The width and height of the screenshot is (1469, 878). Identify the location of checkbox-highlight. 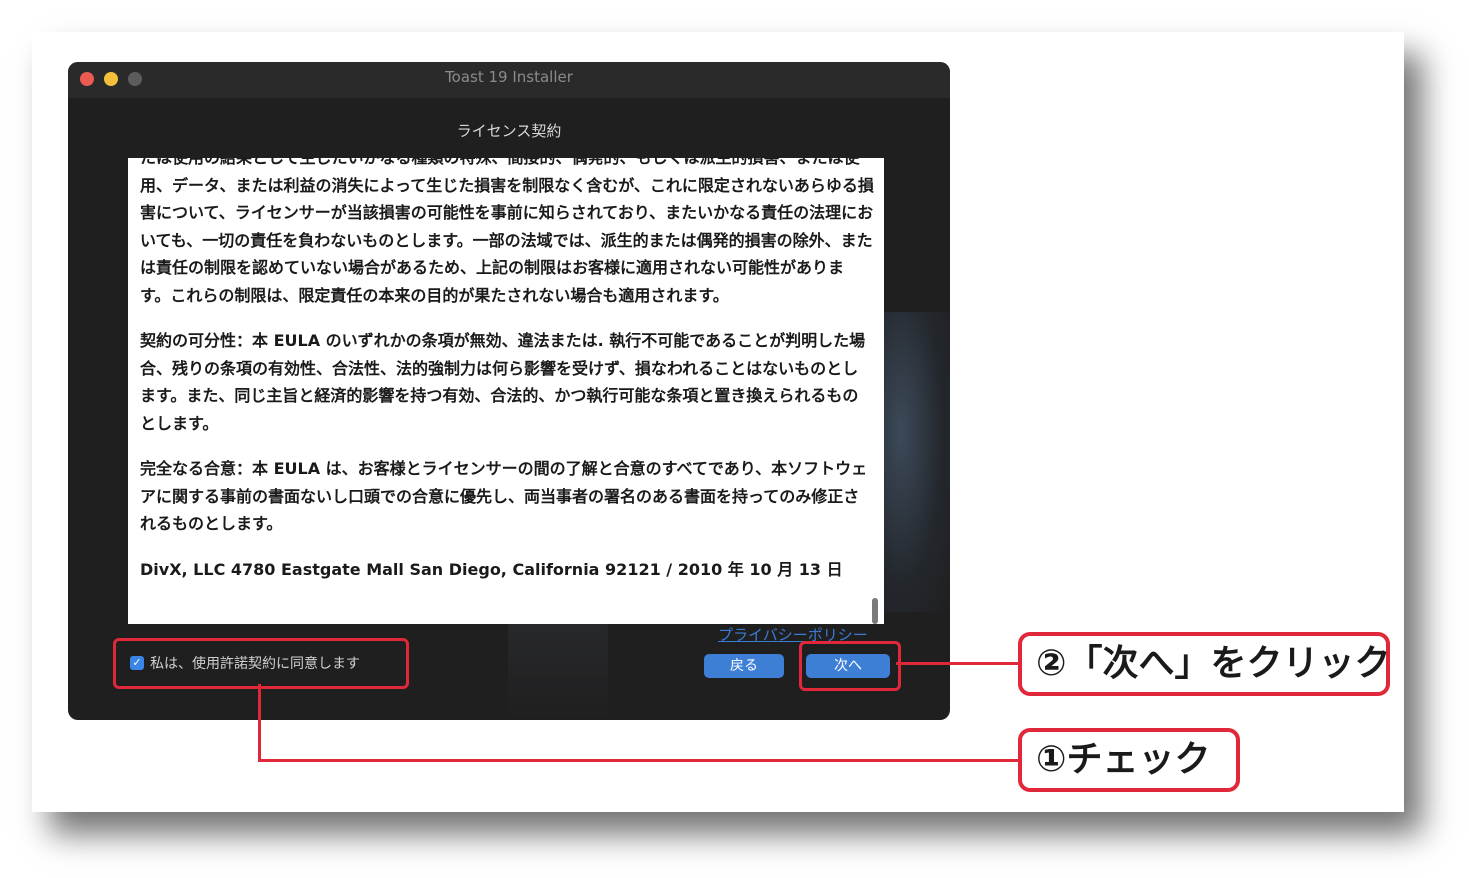
(261, 663).